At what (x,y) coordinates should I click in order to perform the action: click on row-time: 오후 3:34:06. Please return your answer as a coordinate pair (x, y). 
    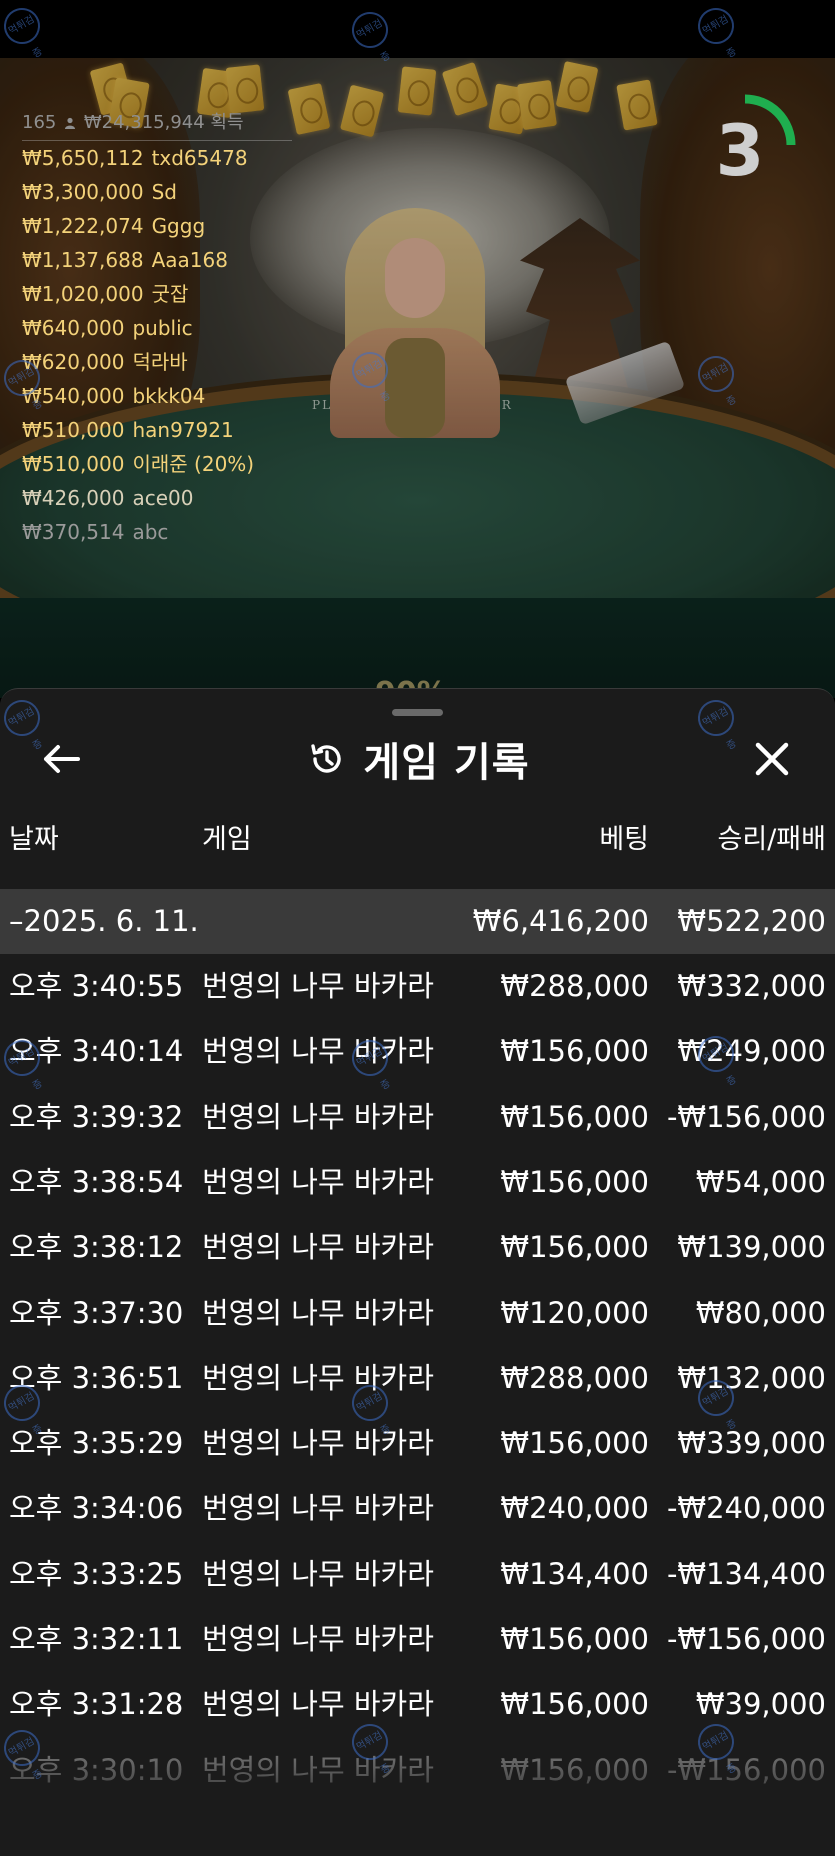
    Looking at the image, I should click on (96, 1508).